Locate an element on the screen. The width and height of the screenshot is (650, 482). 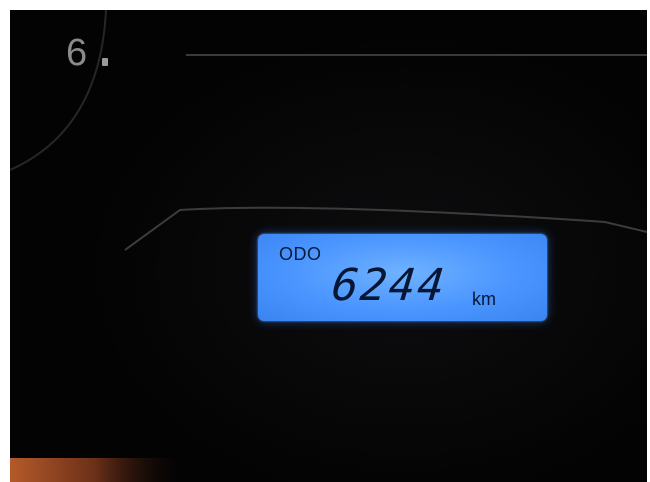
gauge-number: 6 is located at coordinates (77, 53).